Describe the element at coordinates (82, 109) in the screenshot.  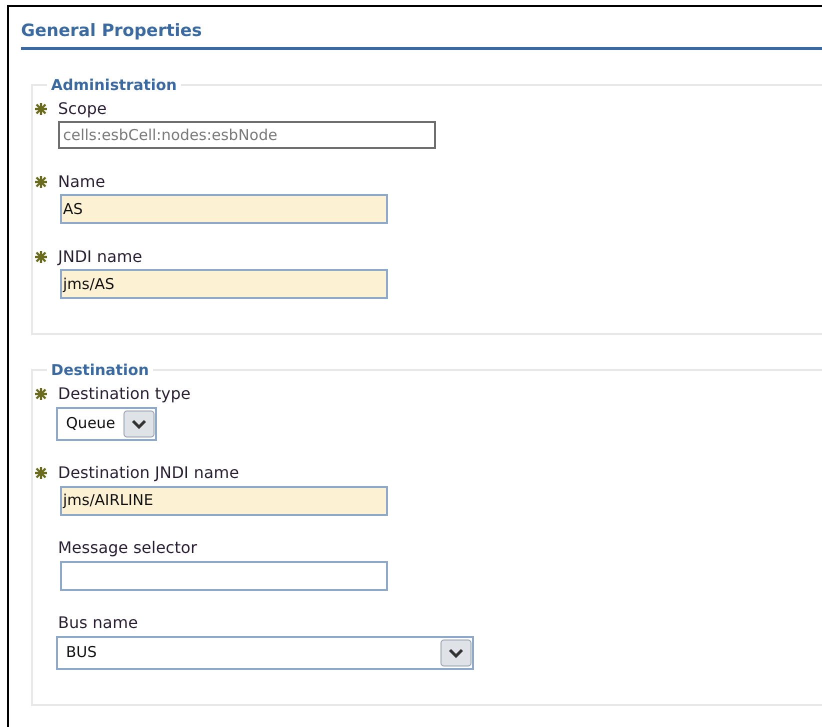
I see `field-label: Scope` at that location.